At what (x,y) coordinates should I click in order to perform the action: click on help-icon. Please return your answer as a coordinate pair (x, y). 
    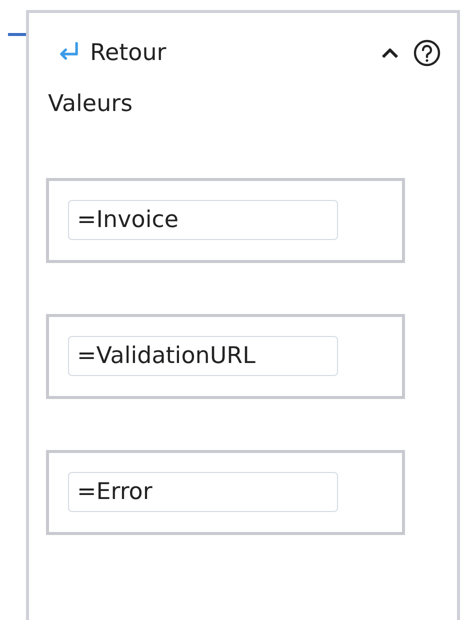
    Looking at the image, I should click on (427, 53).